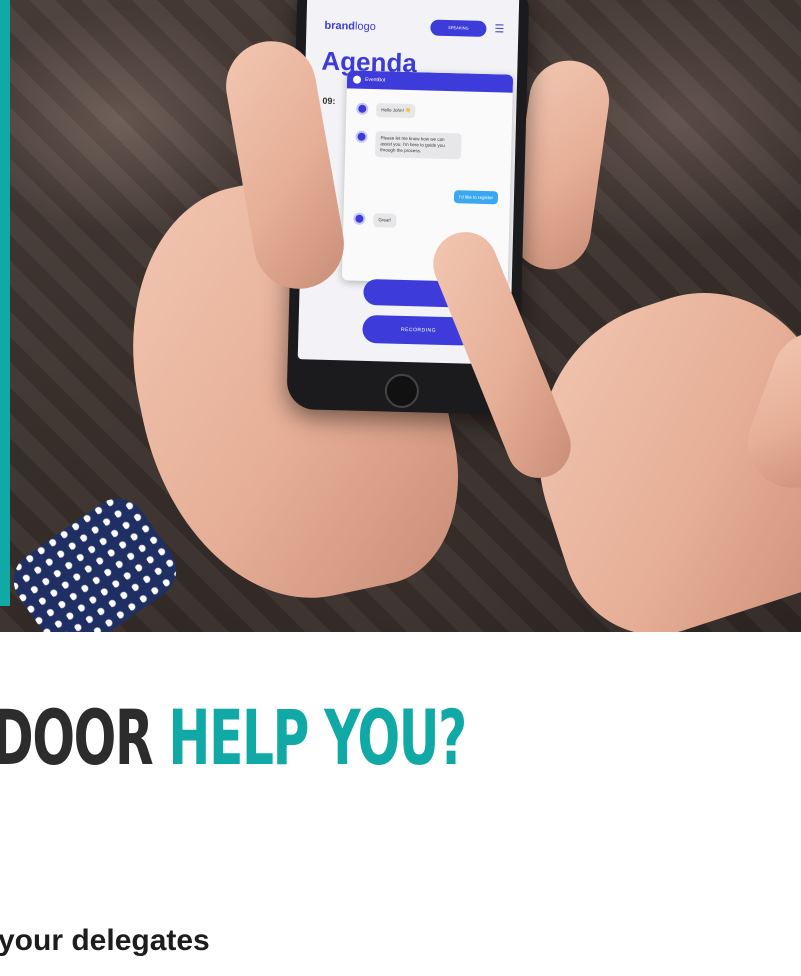 The image size is (801, 976). Describe the element at coordinates (317, 737) in the screenshot. I see `heading-part-teal: HELP YOU?` at that location.